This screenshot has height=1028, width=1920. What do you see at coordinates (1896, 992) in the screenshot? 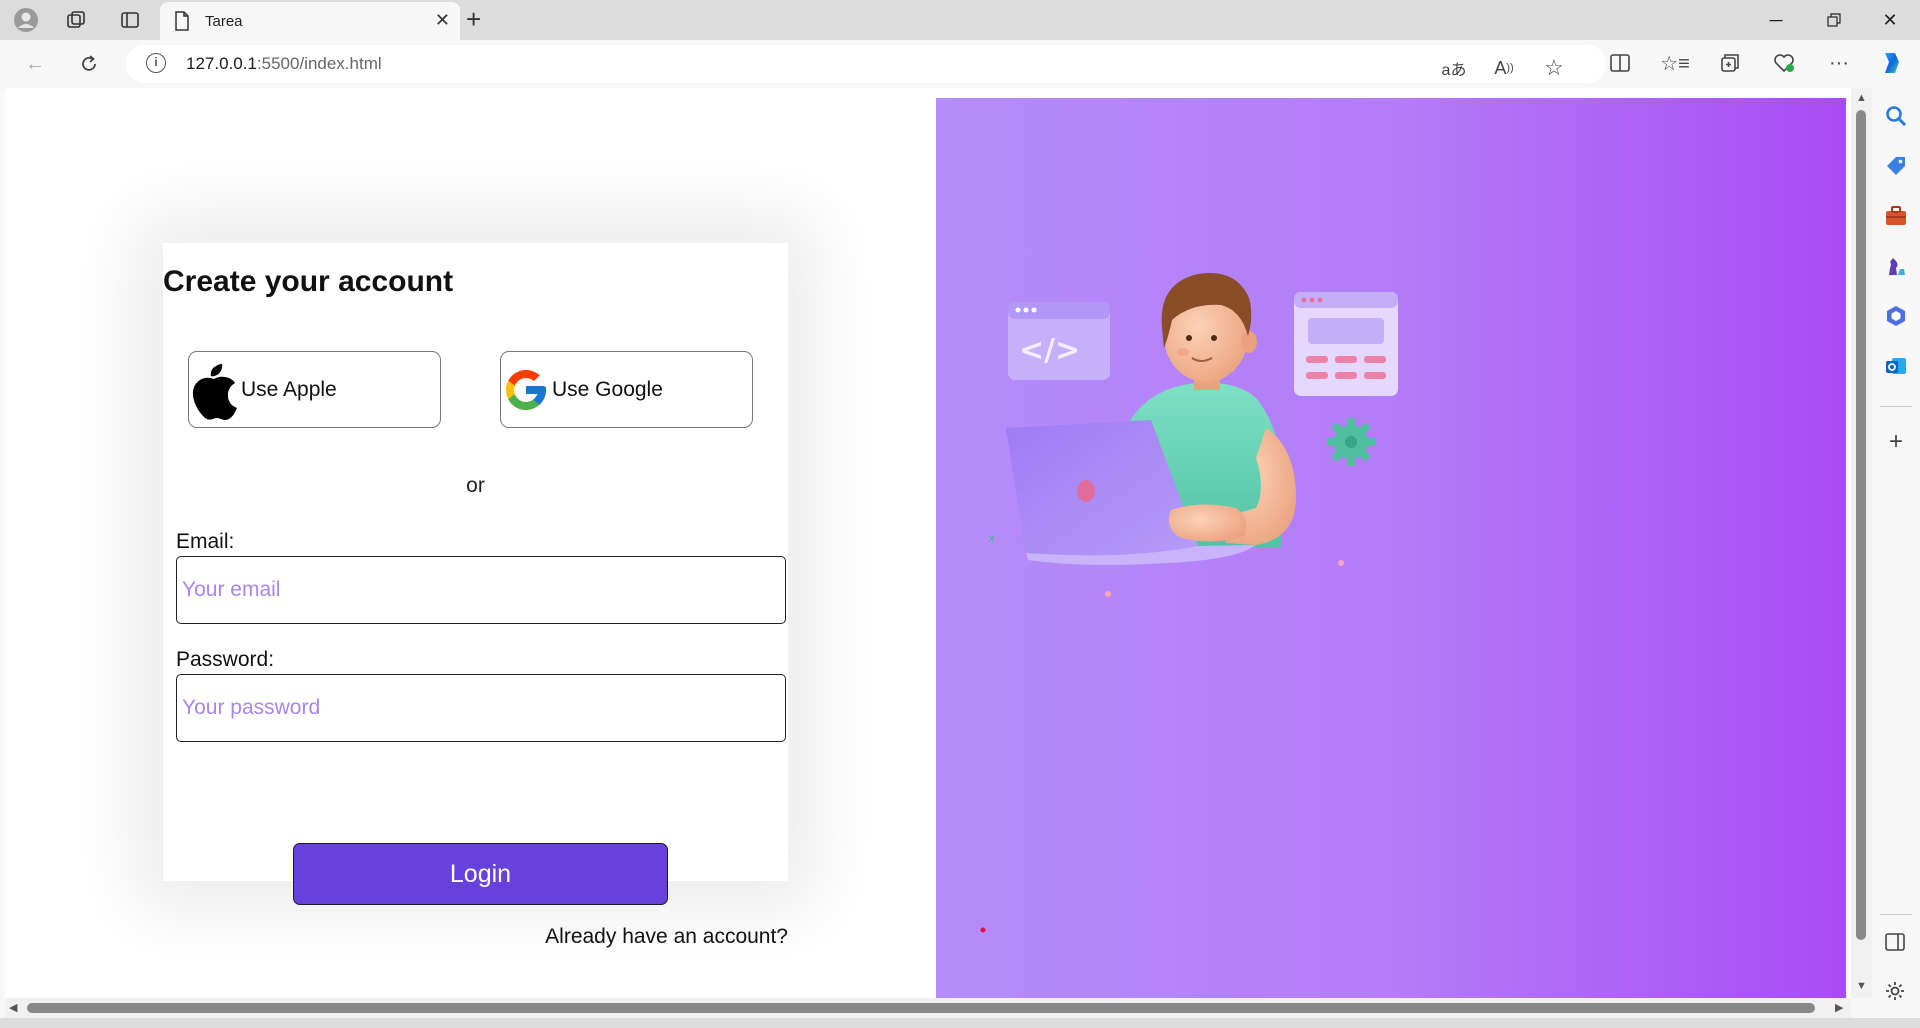
I see `settings-icon` at bounding box center [1896, 992].